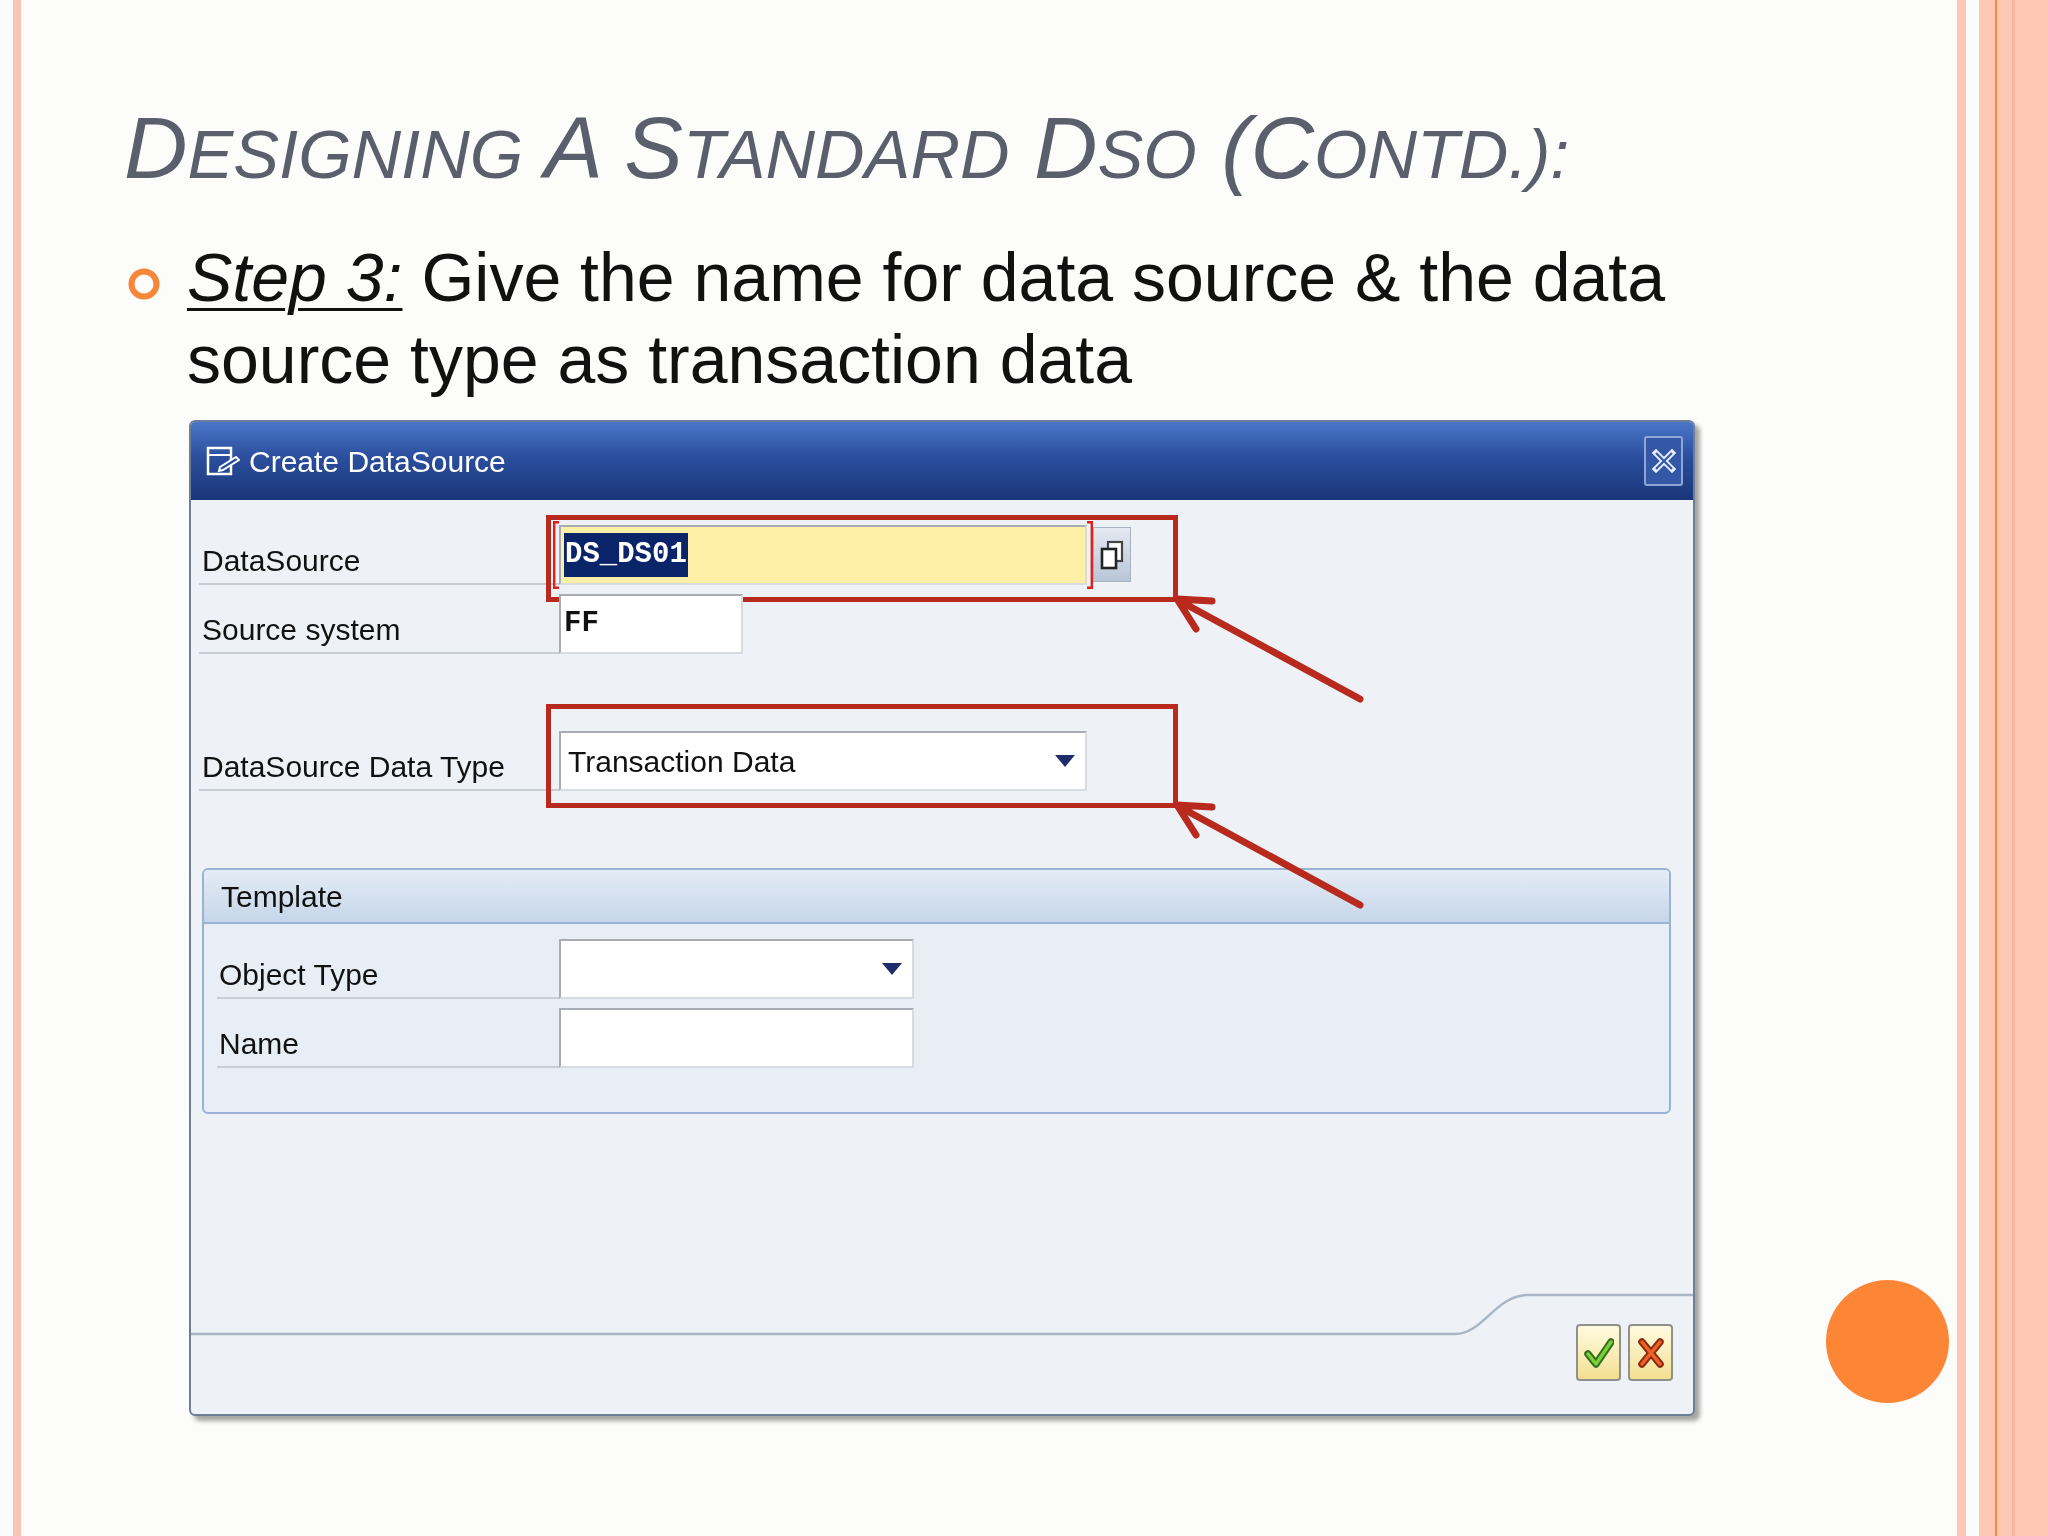  What do you see at coordinates (651, 624) in the screenshot?
I see `input-field: FF` at bounding box center [651, 624].